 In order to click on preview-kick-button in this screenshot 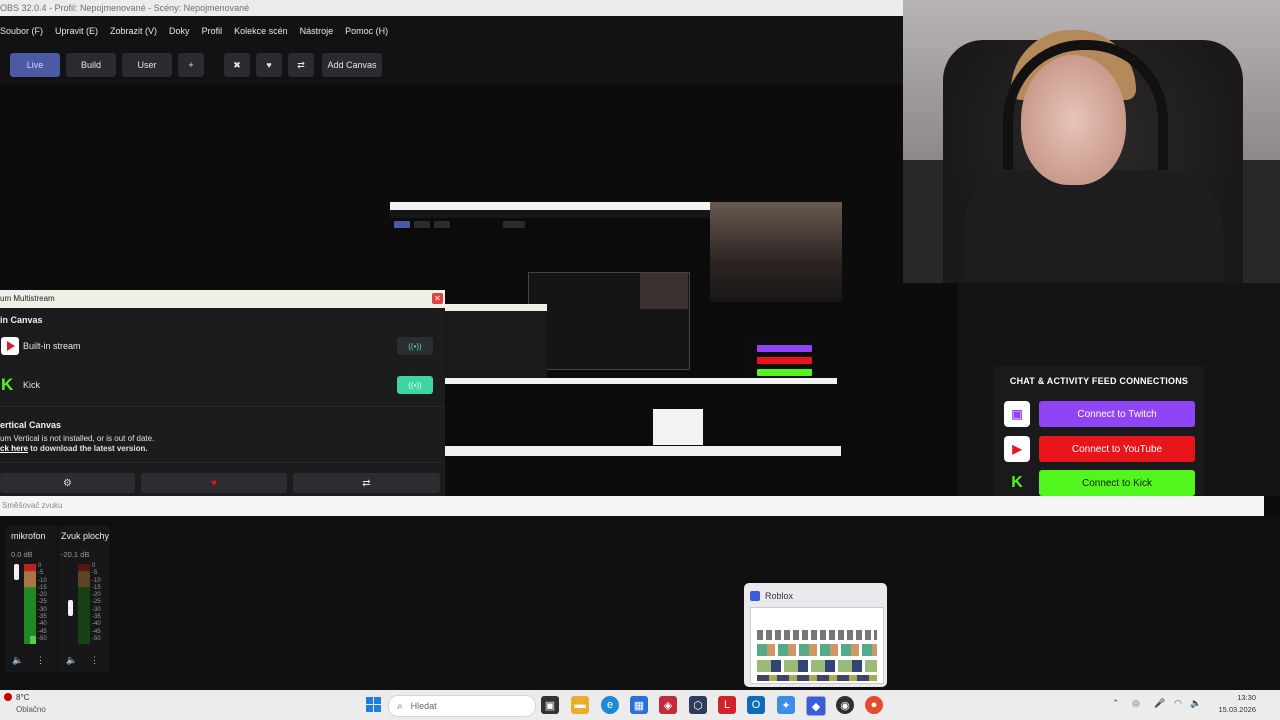, I will do `click(784, 372)`.